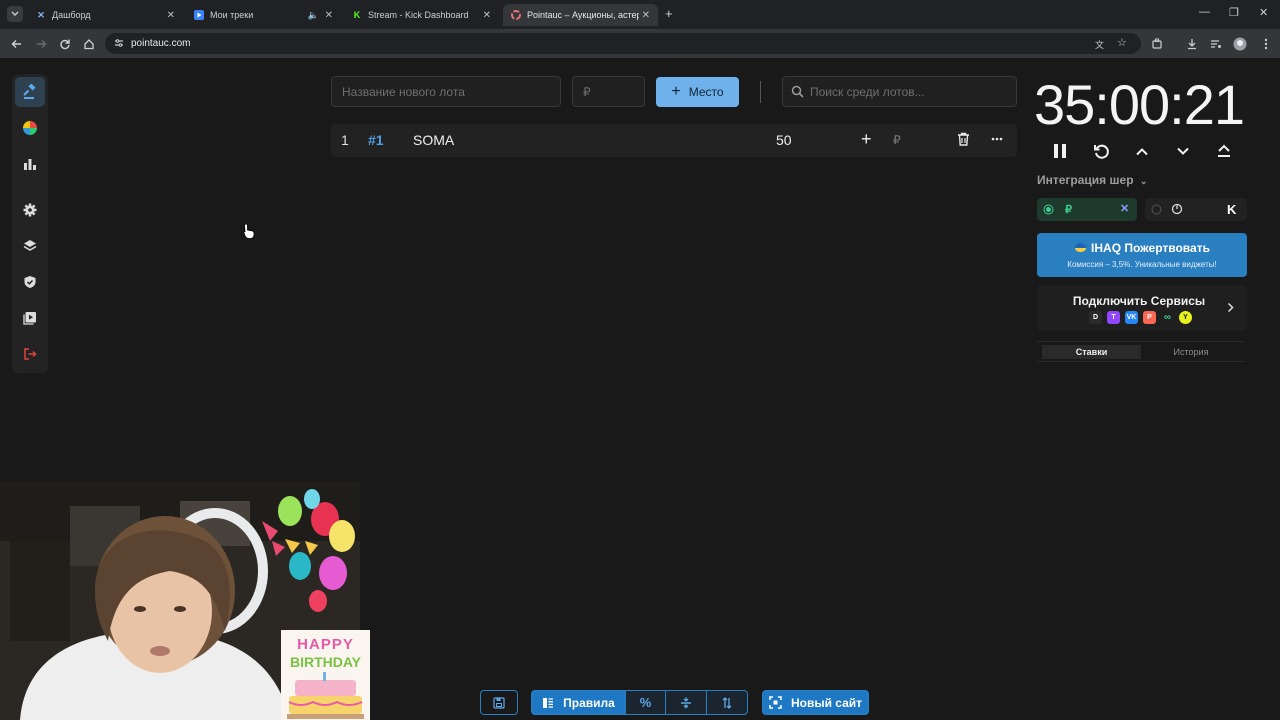 The width and height of the screenshot is (1280, 720). Describe the element at coordinates (30, 246) in the screenshot. I see `sidebar-item-layers` at that location.